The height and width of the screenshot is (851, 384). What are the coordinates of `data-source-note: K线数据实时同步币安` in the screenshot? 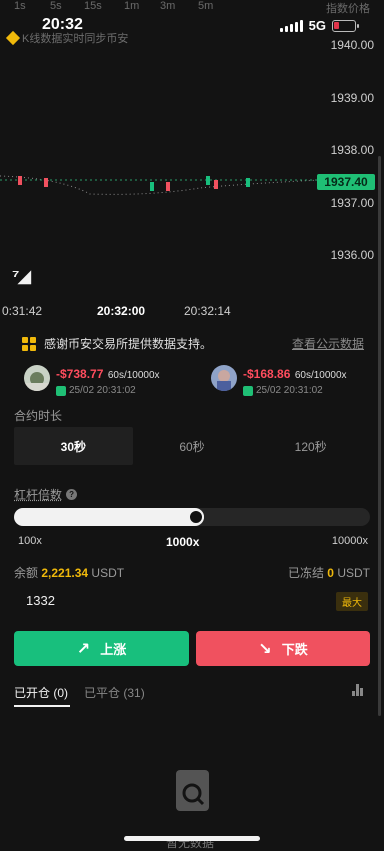 It's located at (67, 38).